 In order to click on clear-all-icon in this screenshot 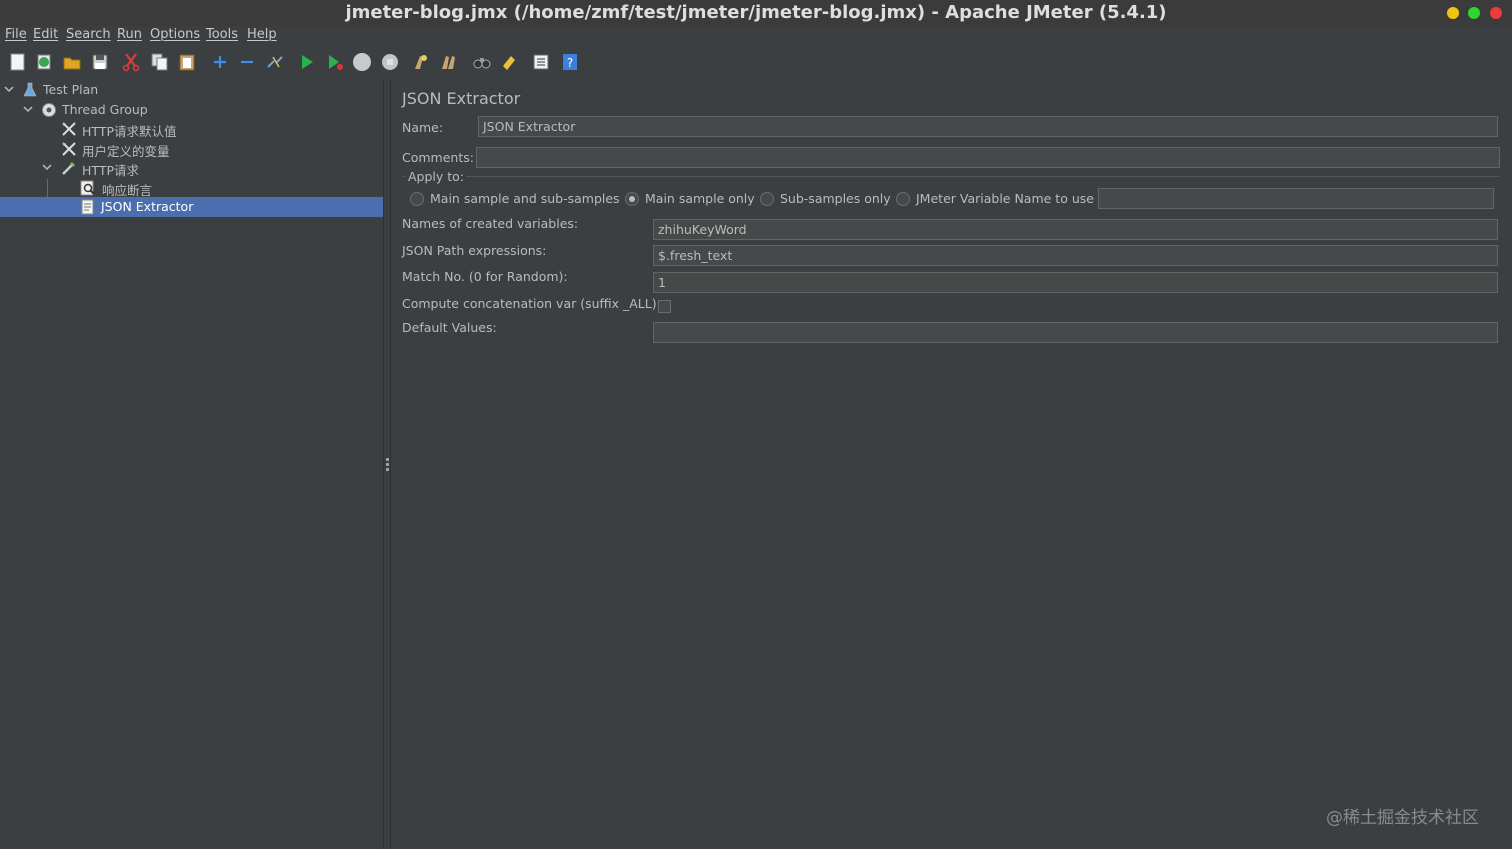, I will do `click(449, 62)`.